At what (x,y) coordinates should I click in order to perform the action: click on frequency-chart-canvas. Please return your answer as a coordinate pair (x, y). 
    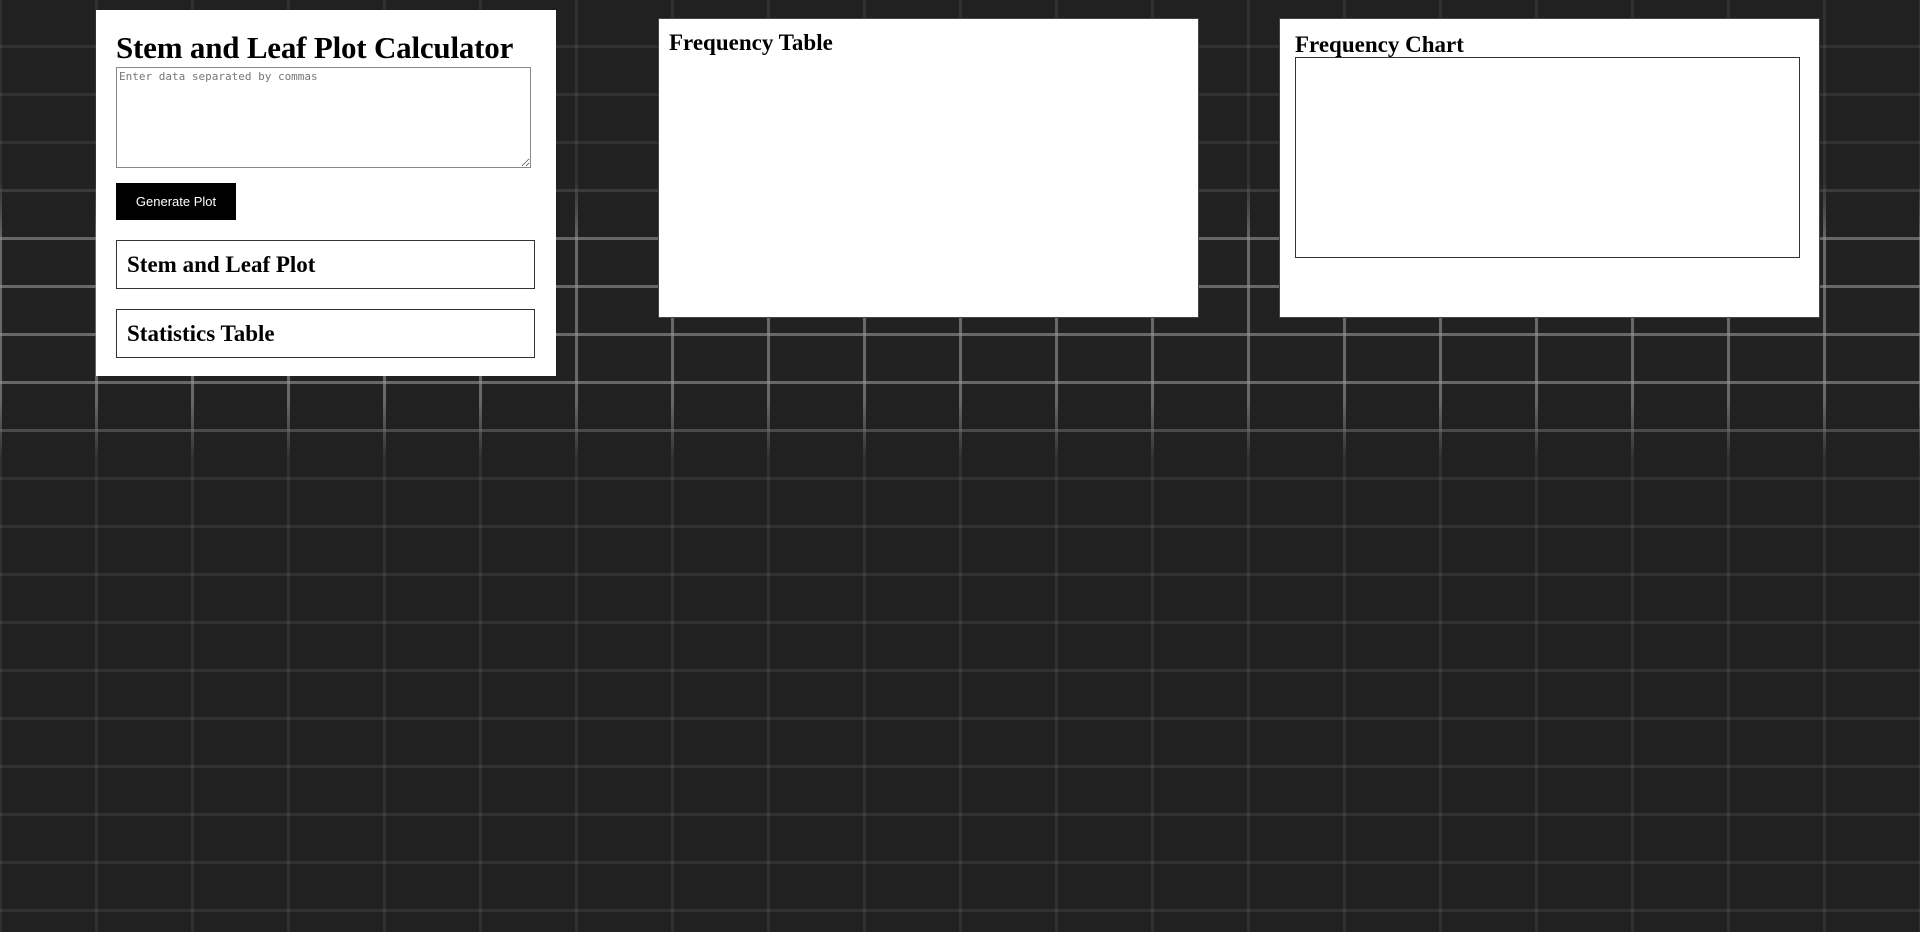
    Looking at the image, I should click on (1547, 157).